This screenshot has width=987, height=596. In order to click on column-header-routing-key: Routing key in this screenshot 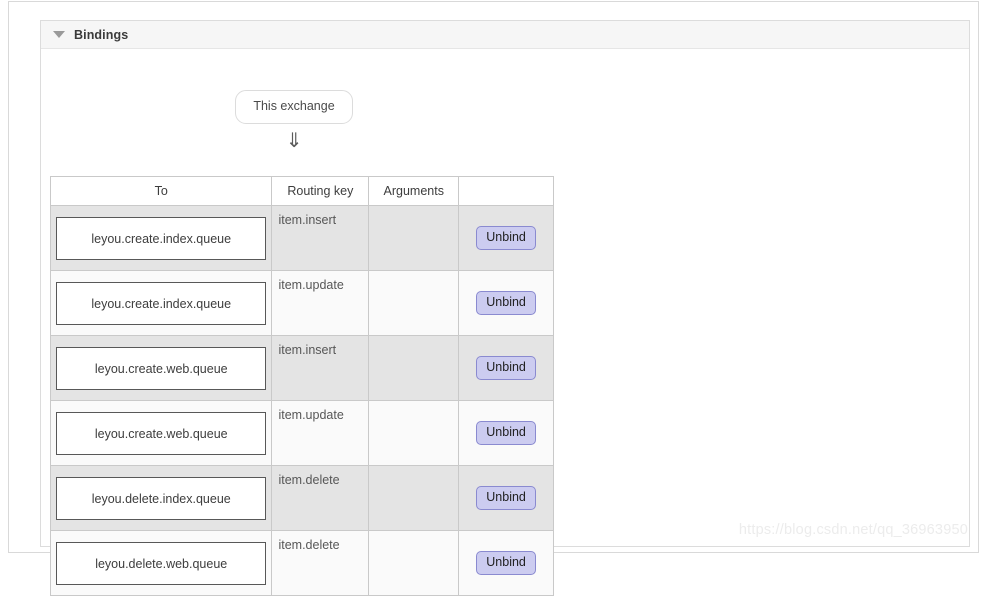, I will do `click(320, 191)`.